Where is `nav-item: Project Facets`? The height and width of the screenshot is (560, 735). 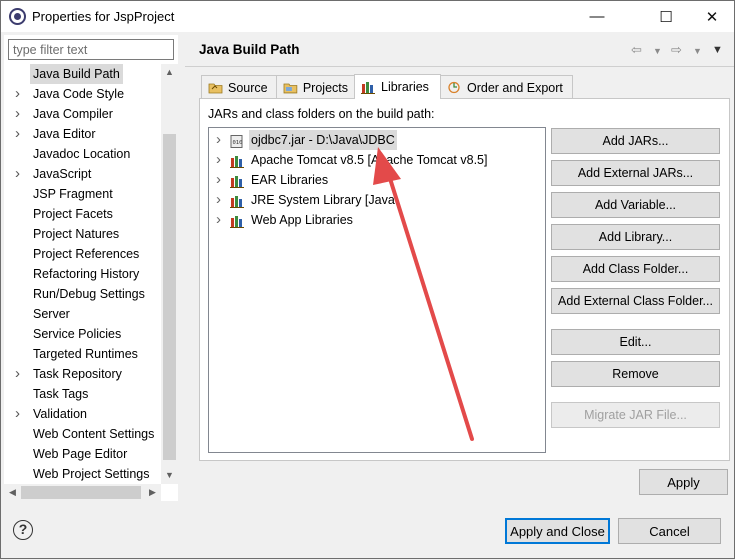 nav-item: Project Facets is located at coordinates (82, 214).